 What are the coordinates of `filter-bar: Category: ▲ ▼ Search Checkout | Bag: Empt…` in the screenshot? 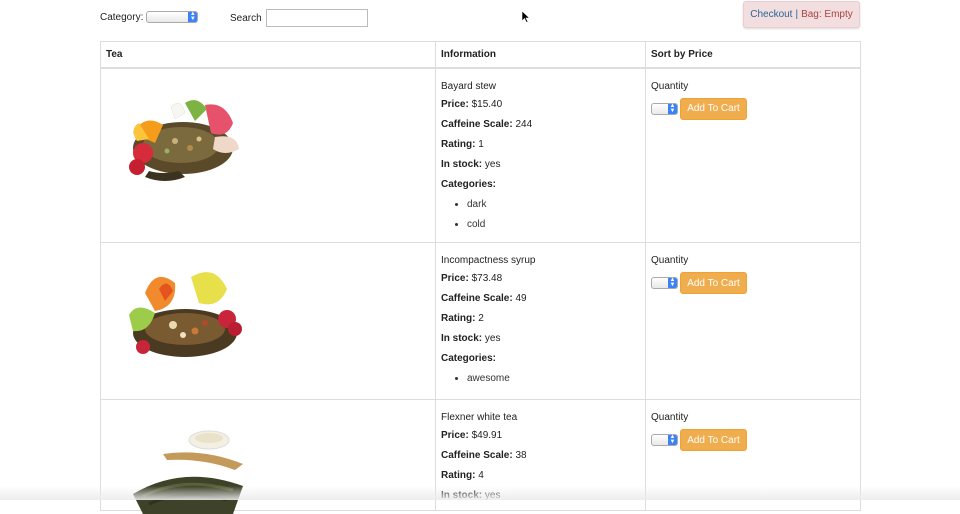 It's located at (480, 20).